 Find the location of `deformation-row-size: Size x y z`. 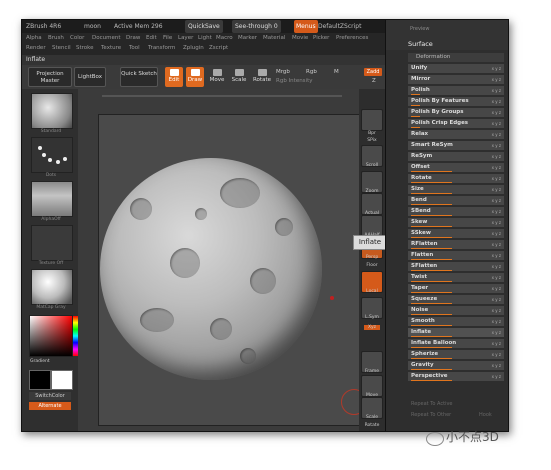

deformation-row-size: Size x y z is located at coordinates (456, 189).